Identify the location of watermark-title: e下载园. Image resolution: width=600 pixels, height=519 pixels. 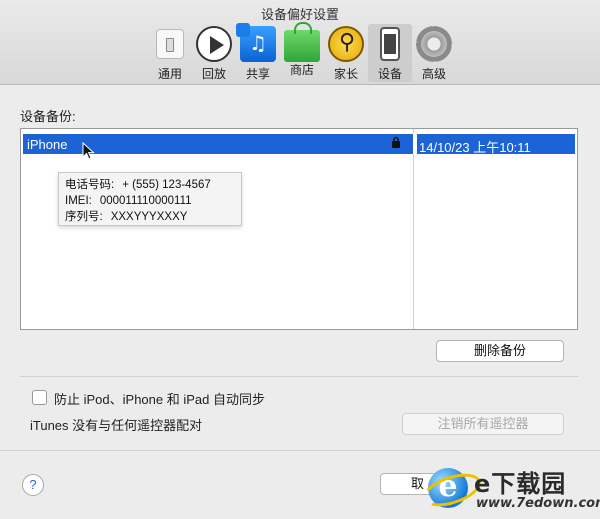
(520, 484).